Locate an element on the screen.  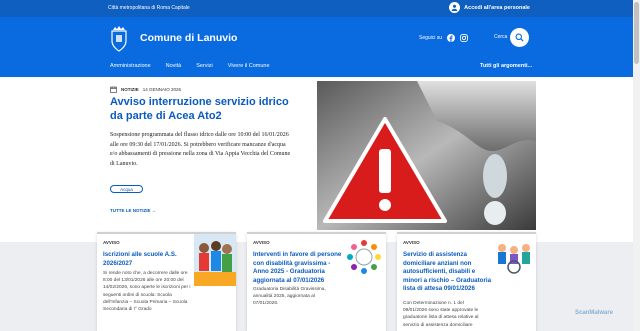
topic-chip: Acqua is located at coordinates (126, 189).